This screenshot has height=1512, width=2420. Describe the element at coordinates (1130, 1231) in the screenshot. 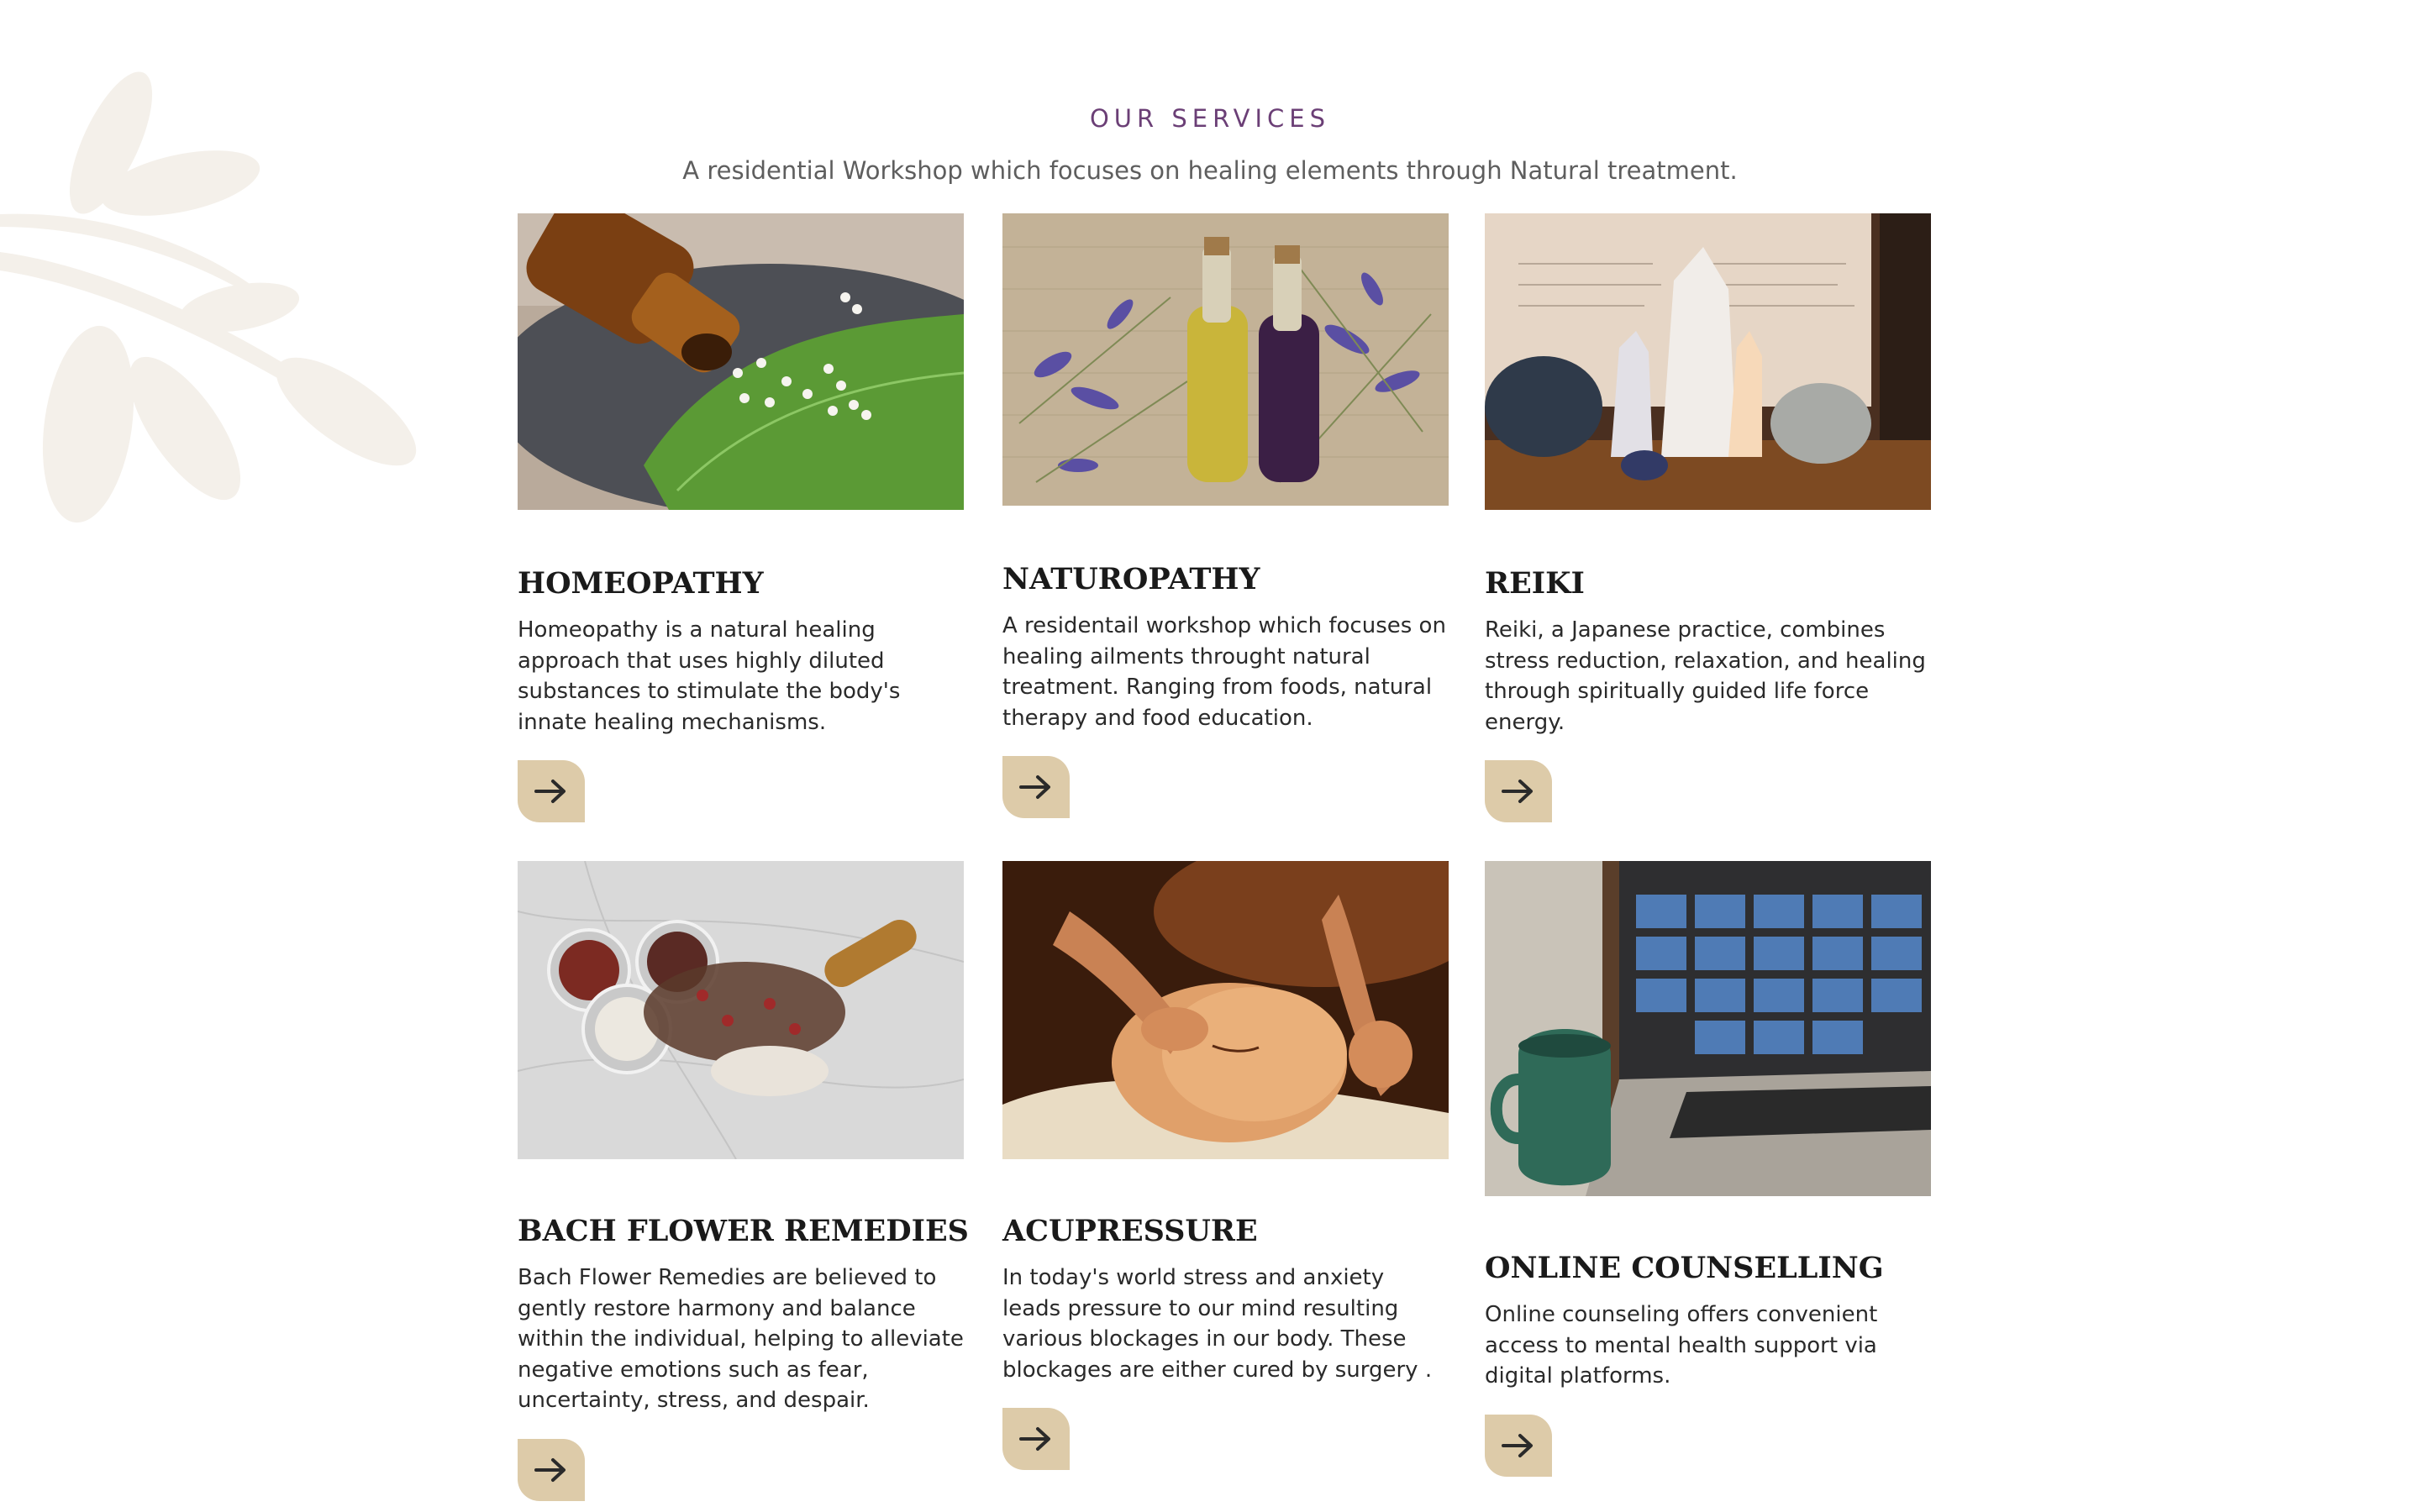

I see `service-title: ACUPRESSURE` at that location.